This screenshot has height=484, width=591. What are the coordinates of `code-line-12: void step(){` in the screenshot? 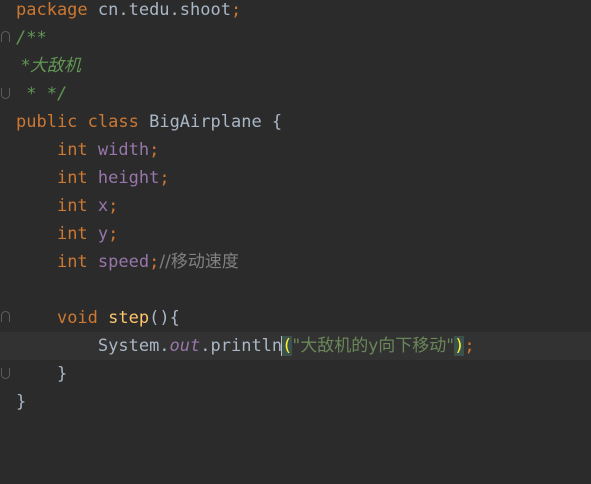 It's located at (98, 318).